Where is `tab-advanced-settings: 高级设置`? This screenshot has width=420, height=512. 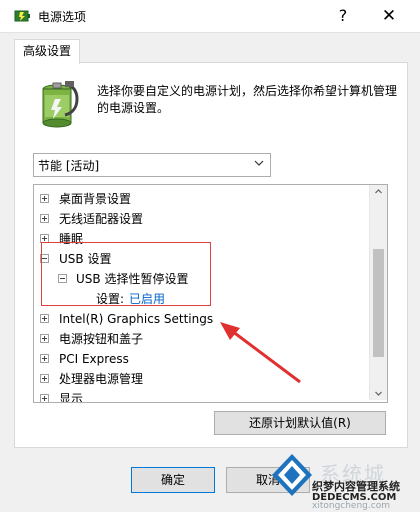
tab-advanced-settings: 高级设置 is located at coordinates (47, 51).